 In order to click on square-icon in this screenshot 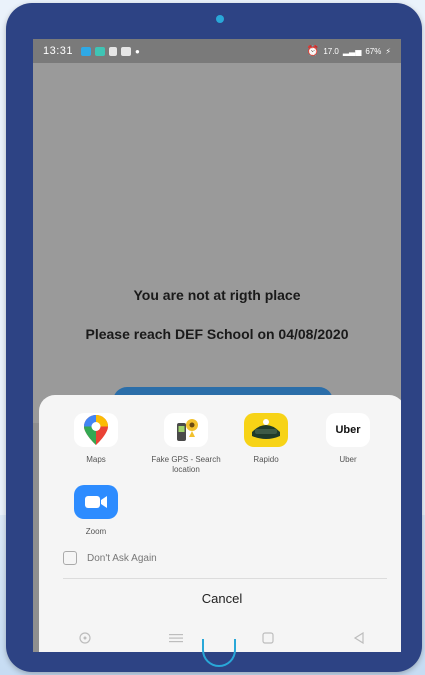, I will do `click(268, 638)`.